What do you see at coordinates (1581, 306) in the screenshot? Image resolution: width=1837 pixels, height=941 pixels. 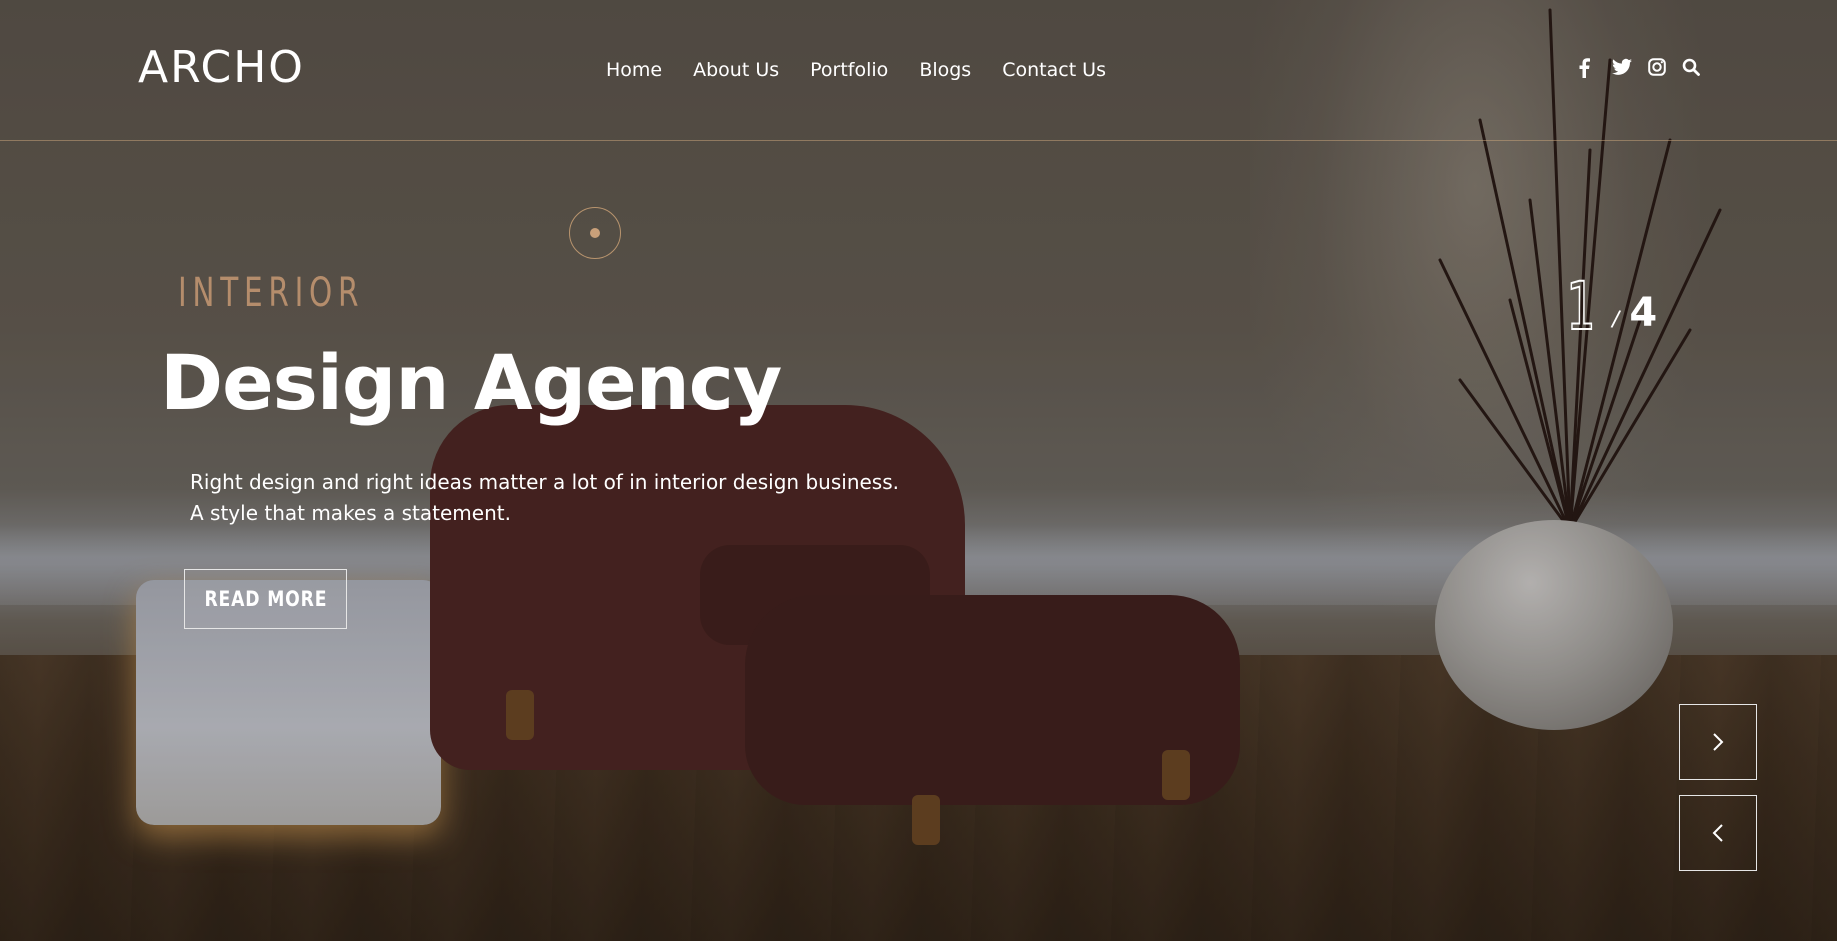 I see `slide-current: 1` at bounding box center [1581, 306].